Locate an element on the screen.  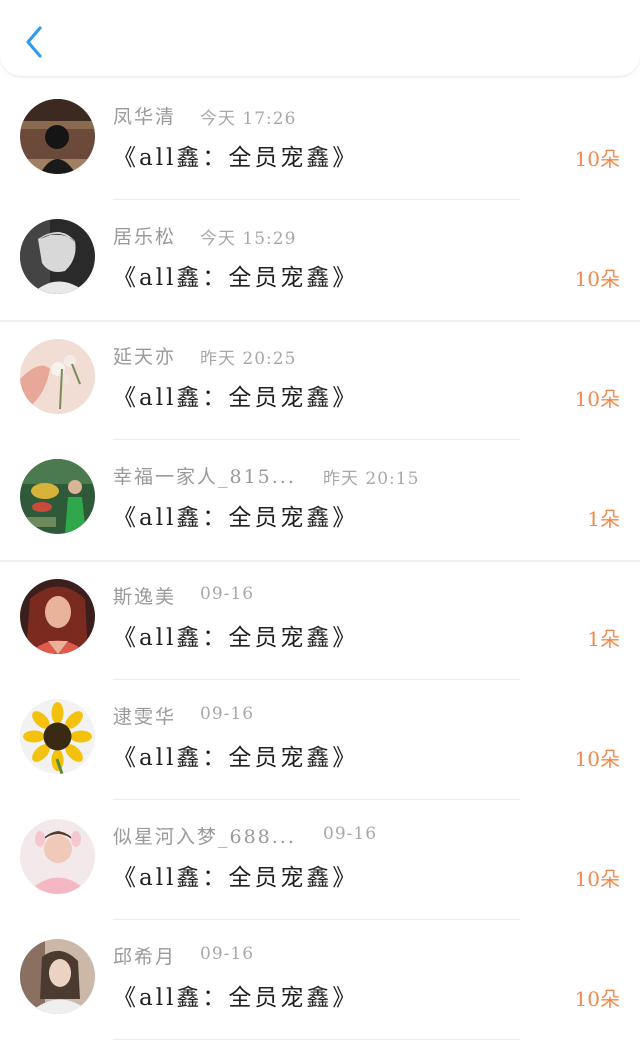
sender-name: 延天亦 is located at coordinates (145, 357).